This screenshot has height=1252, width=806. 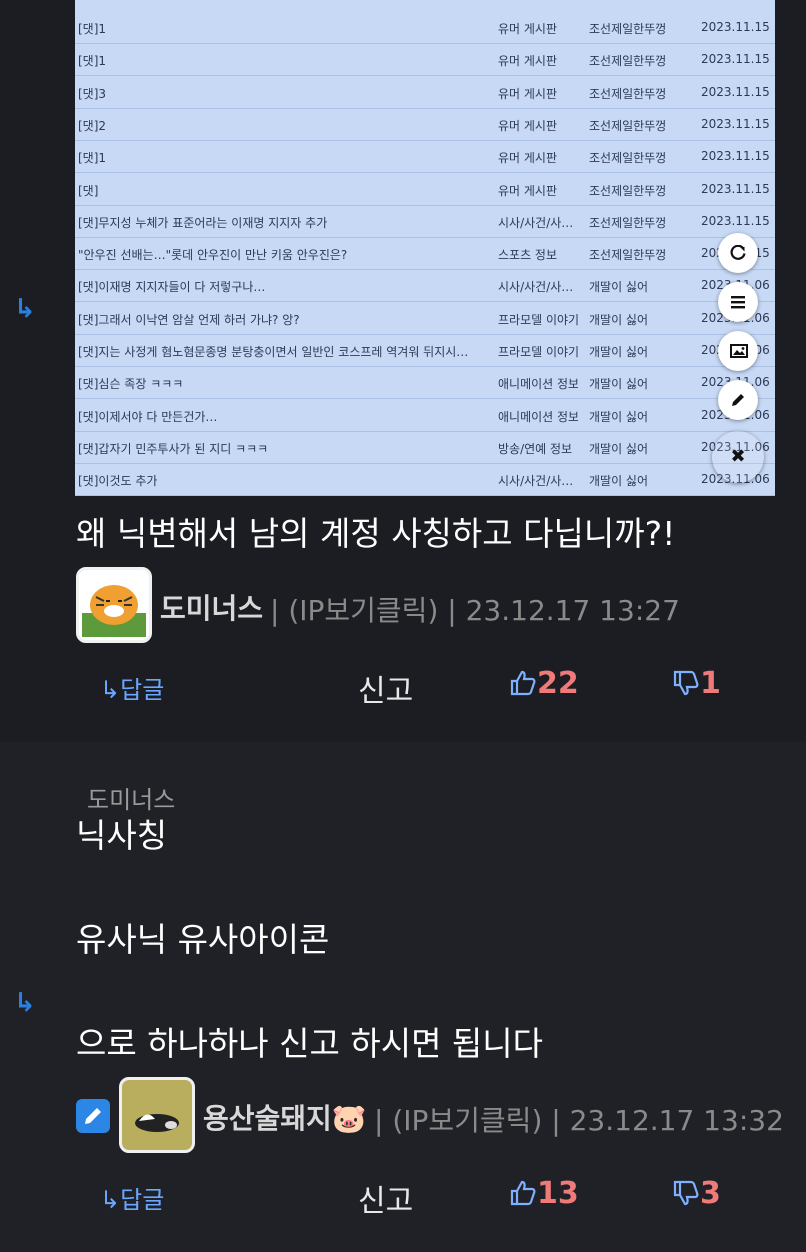 I want to click on list-item-title: [댓]갑자기 민주투사가 된 지디 ㅋㅋㅋ, so click(x=283, y=448).